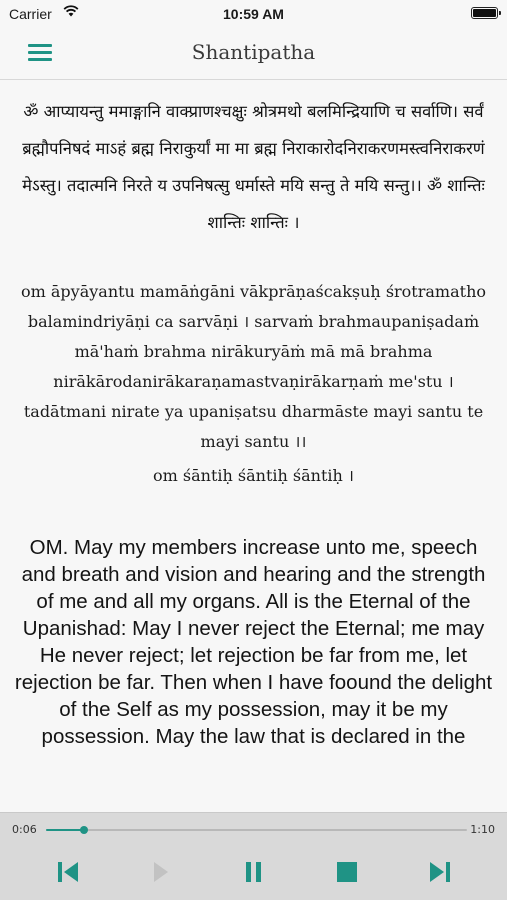 Image resolution: width=507 pixels, height=900 pixels. What do you see at coordinates (160, 872) in the screenshot?
I see `play-icon` at bounding box center [160, 872].